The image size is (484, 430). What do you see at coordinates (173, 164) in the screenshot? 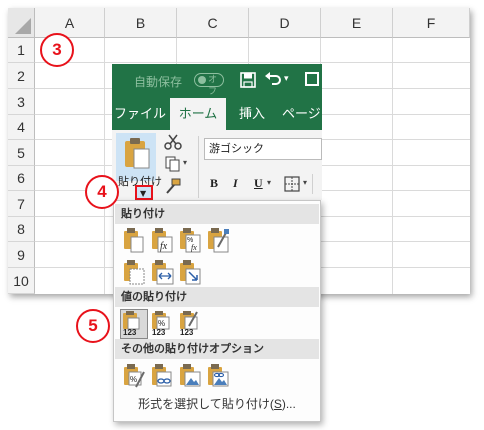
I see `copy-icon` at bounding box center [173, 164].